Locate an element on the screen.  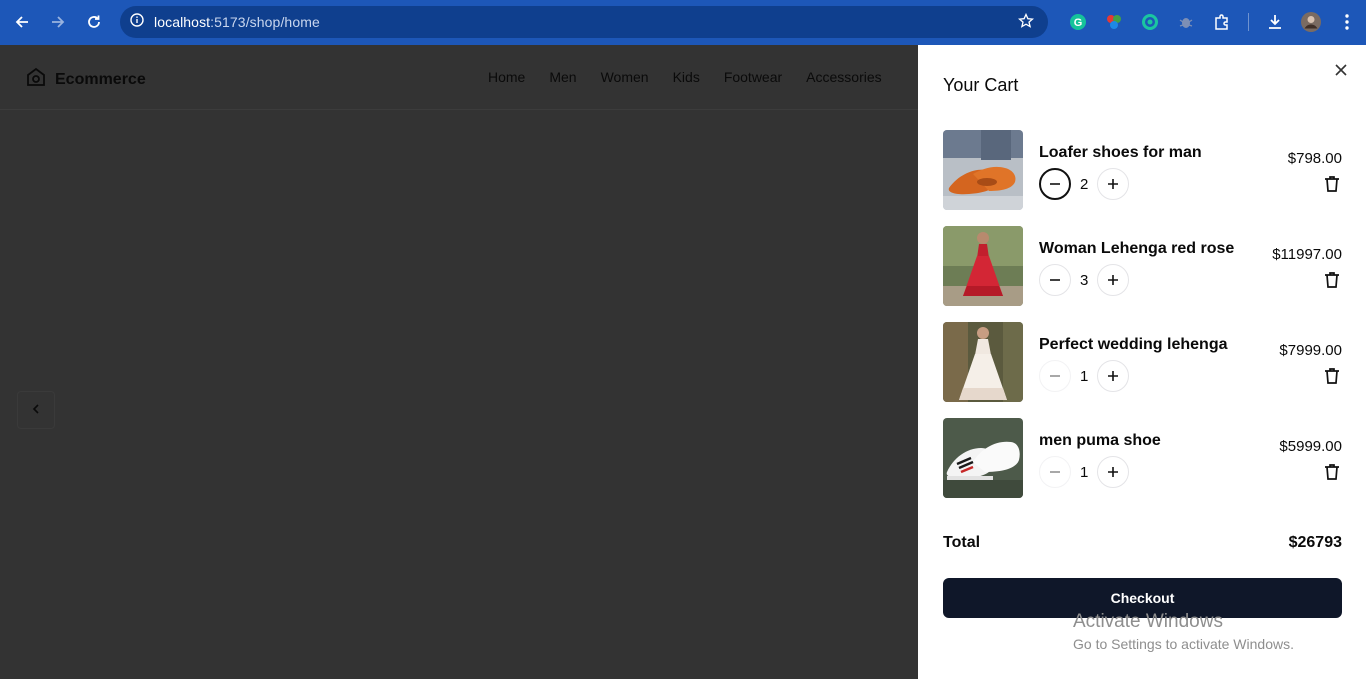
cart-item-title: Loafer shoes for man is located at coordinates (1120, 152).